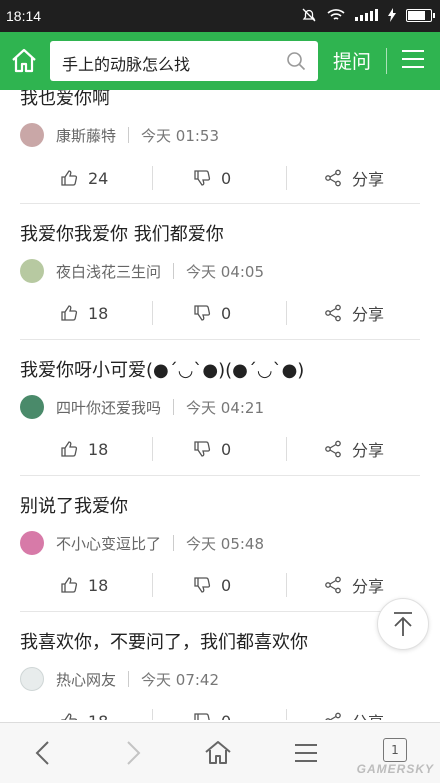  I want to click on tabs-button: 1, so click(395, 750).